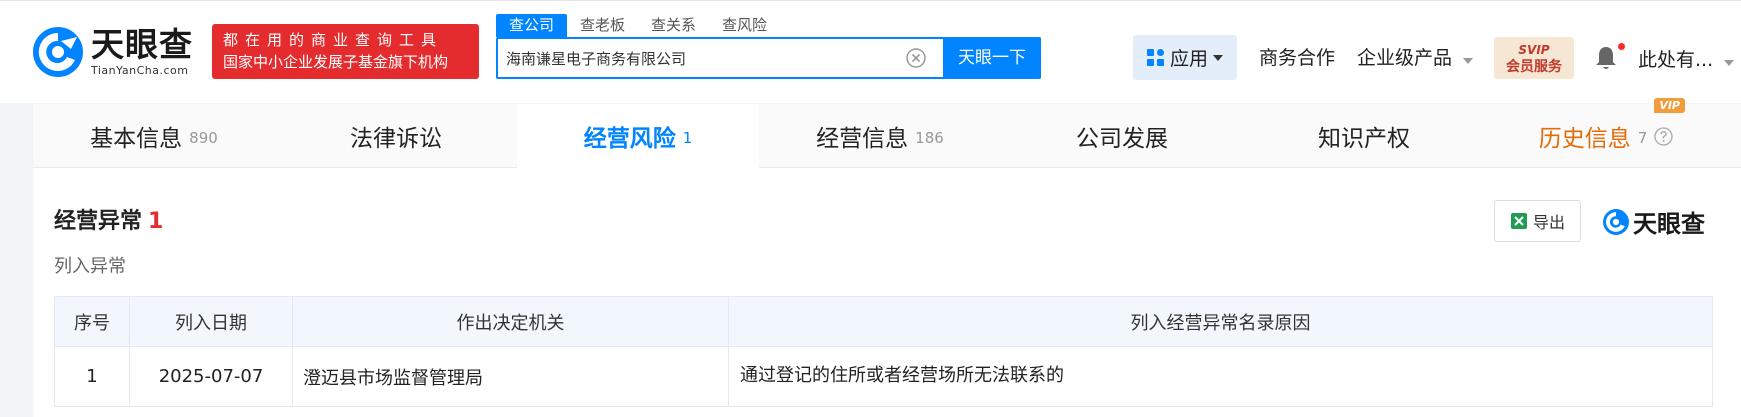 Image resolution: width=1741 pixels, height=417 pixels. Describe the element at coordinates (1669, 224) in the screenshot. I see `brand-text: 天眼查` at that location.